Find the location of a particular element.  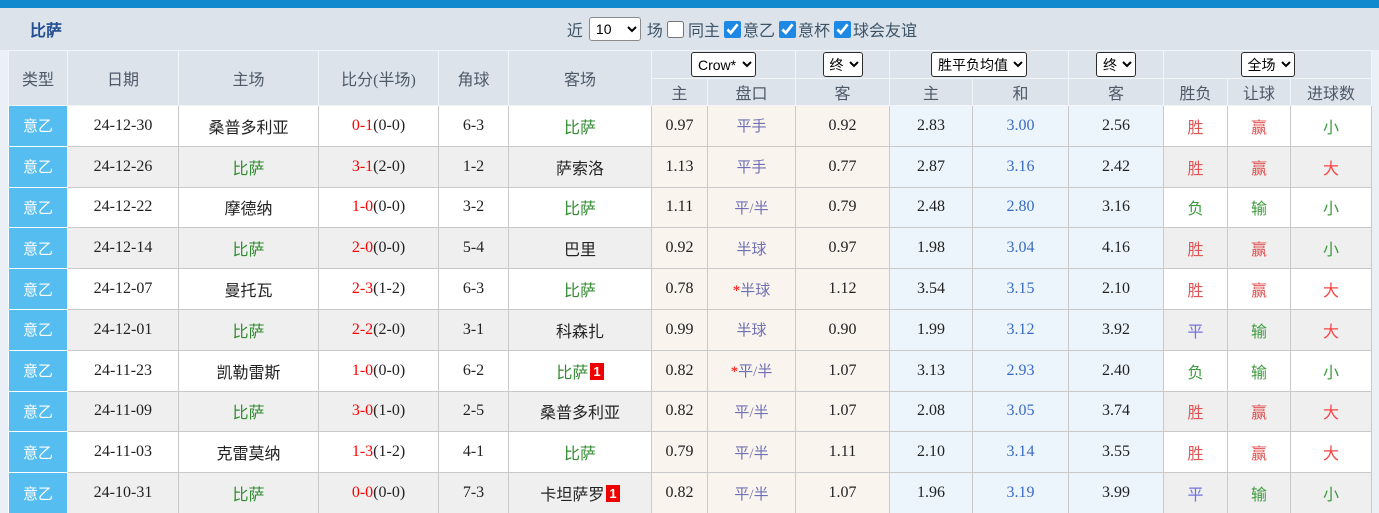

away-team-name: 桑普多利亚 is located at coordinates (580, 413).